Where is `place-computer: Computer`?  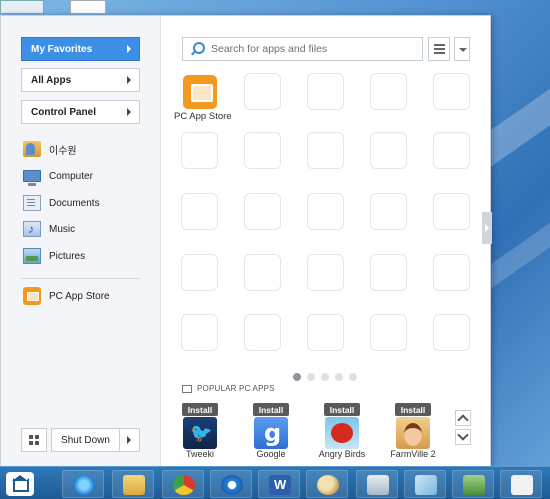
place-computer: Computer is located at coordinates (58, 176).